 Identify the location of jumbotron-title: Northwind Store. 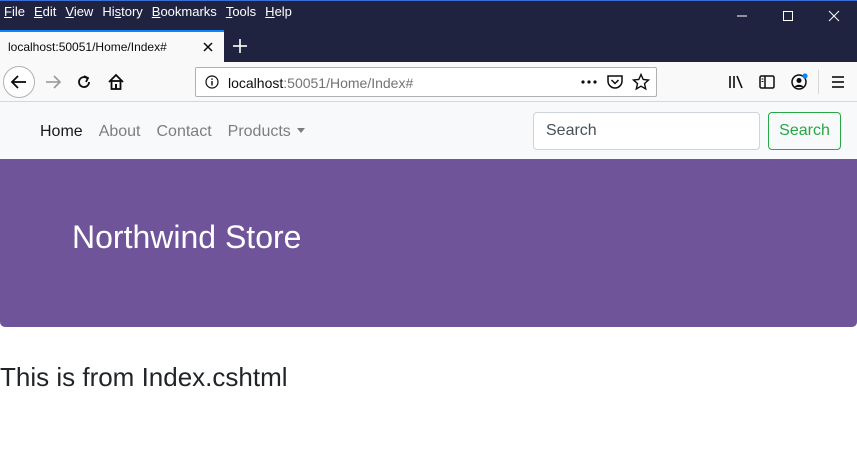
(187, 237).